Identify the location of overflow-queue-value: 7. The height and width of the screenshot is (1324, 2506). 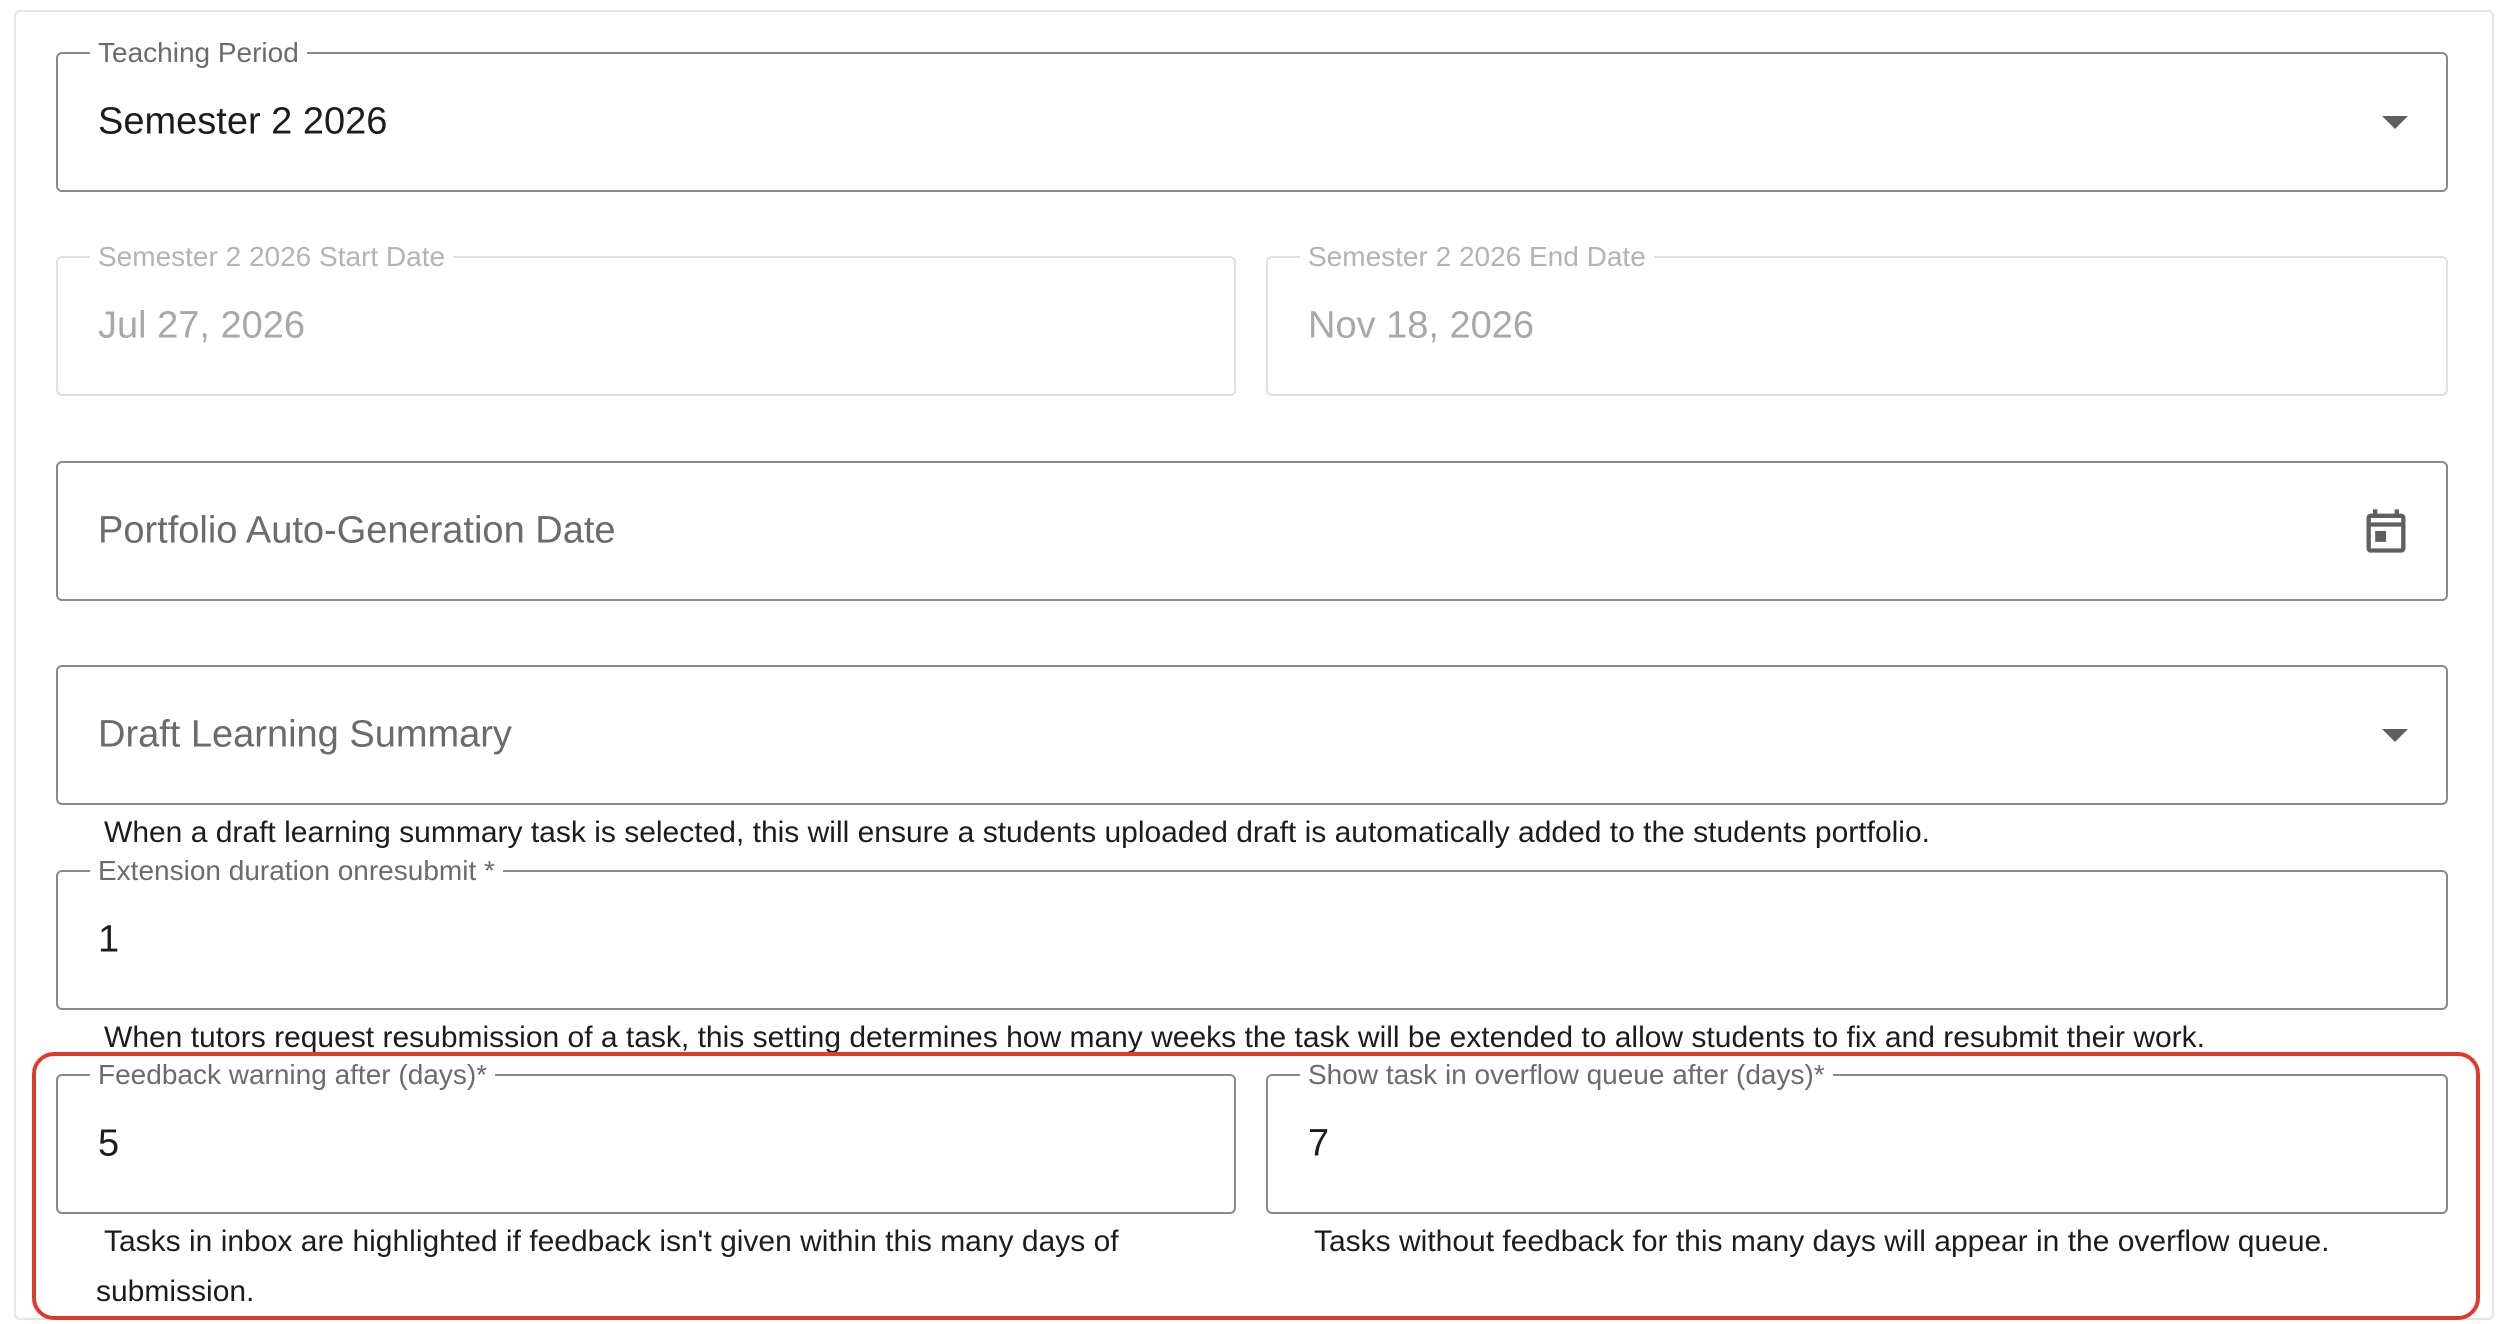
(1319, 1143).